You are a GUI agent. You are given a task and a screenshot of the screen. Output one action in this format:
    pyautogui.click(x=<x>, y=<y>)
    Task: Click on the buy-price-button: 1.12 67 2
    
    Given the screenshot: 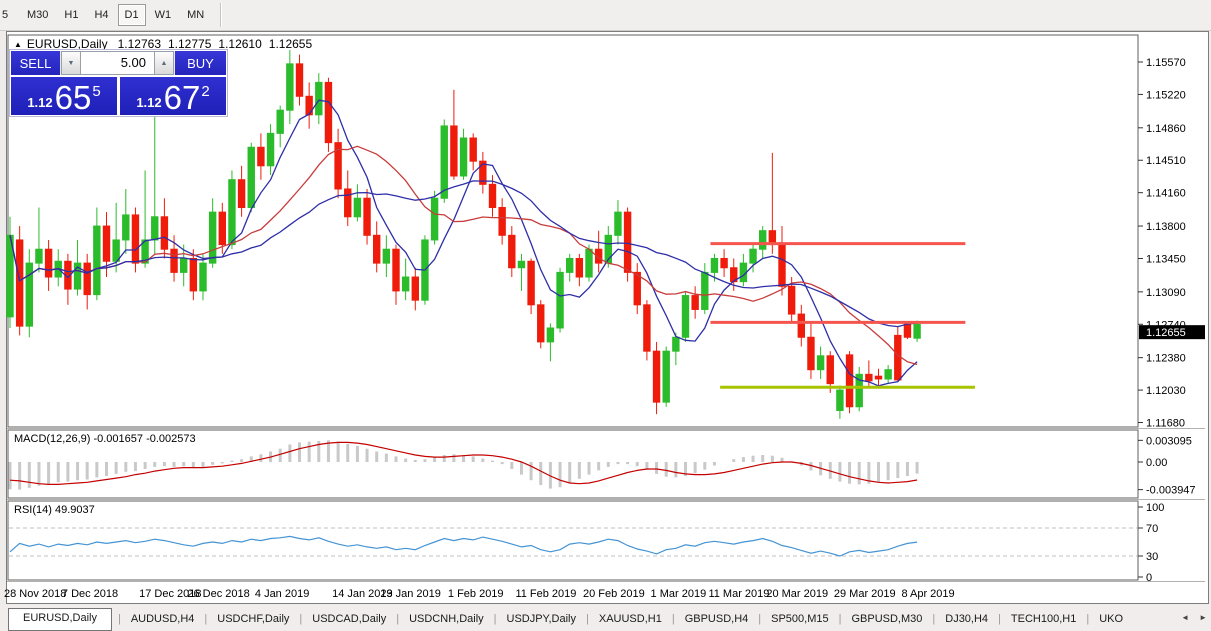 What is the action you would take?
    pyautogui.click(x=173, y=96)
    